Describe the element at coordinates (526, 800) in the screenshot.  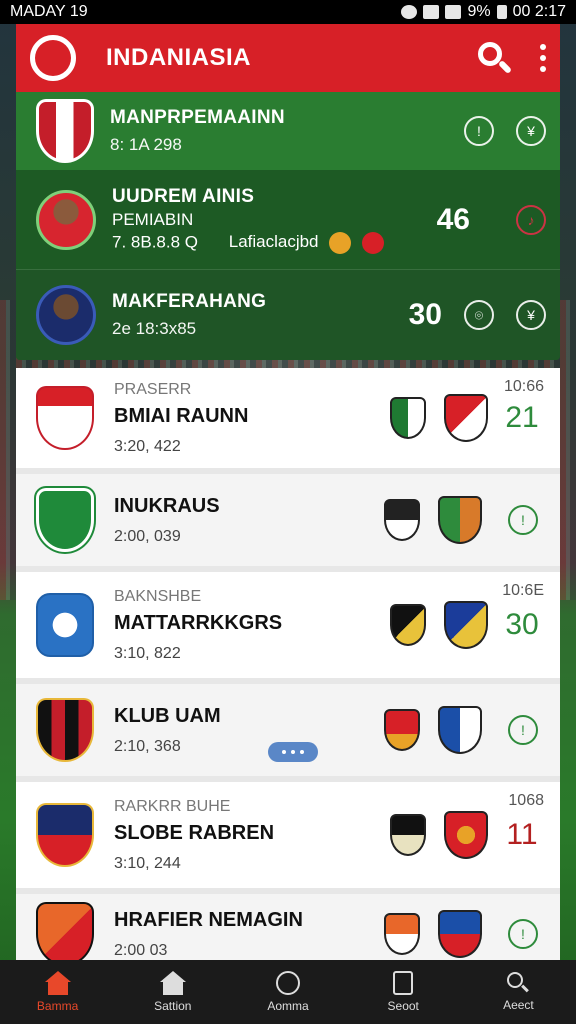
I see `match-time: 1068` at that location.